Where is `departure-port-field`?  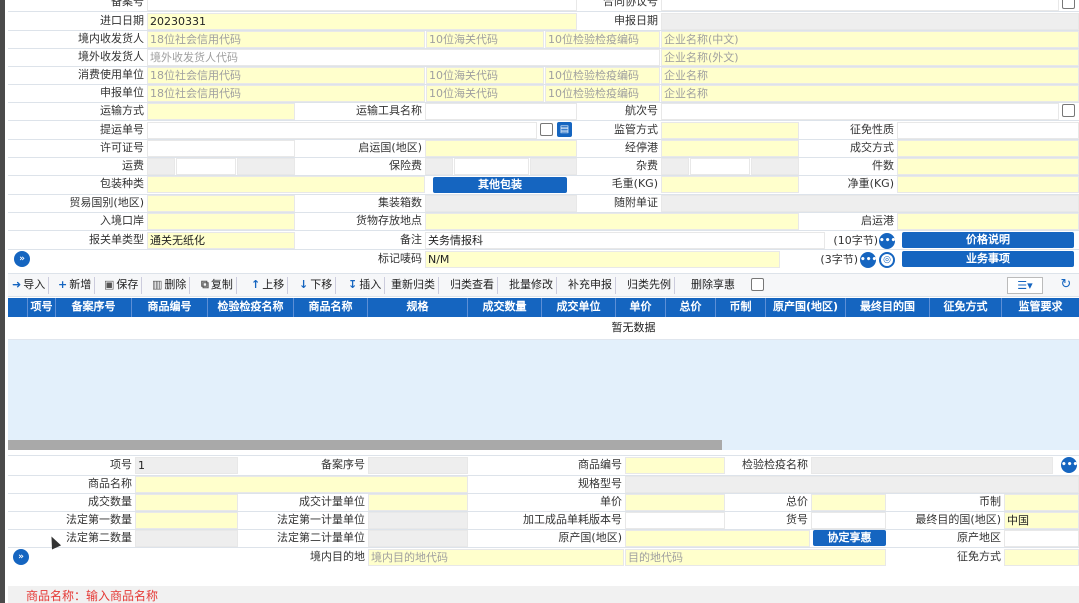 departure-port-field is located at coordinates (988, 221).